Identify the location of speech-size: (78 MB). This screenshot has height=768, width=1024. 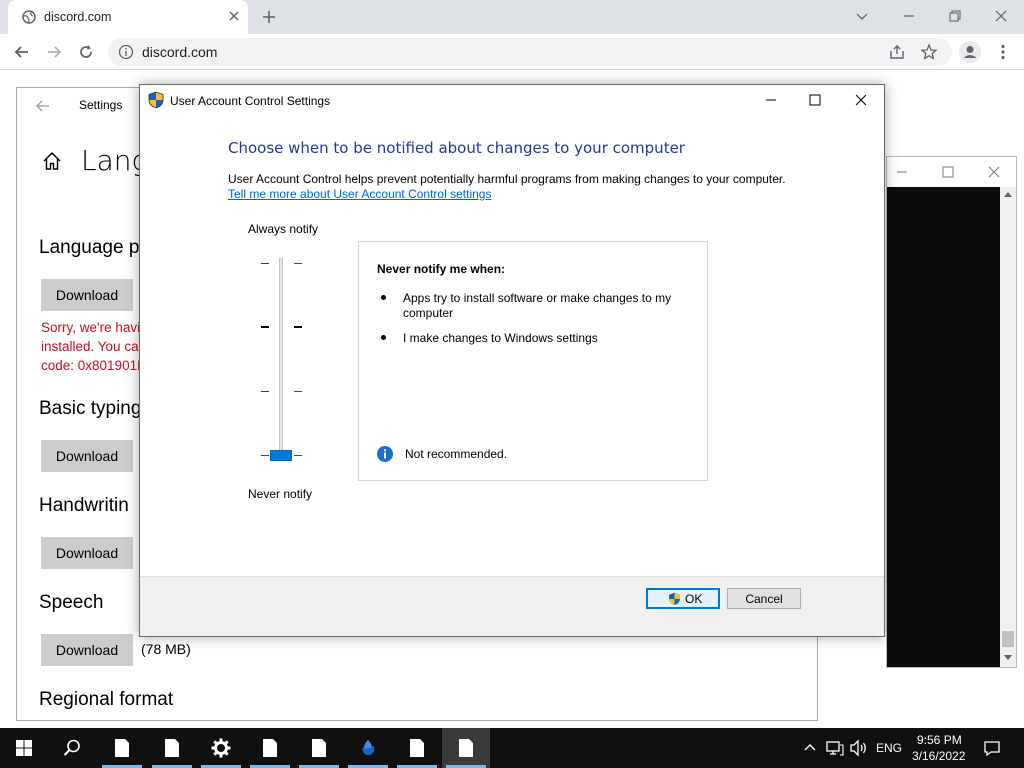
(166, 649).